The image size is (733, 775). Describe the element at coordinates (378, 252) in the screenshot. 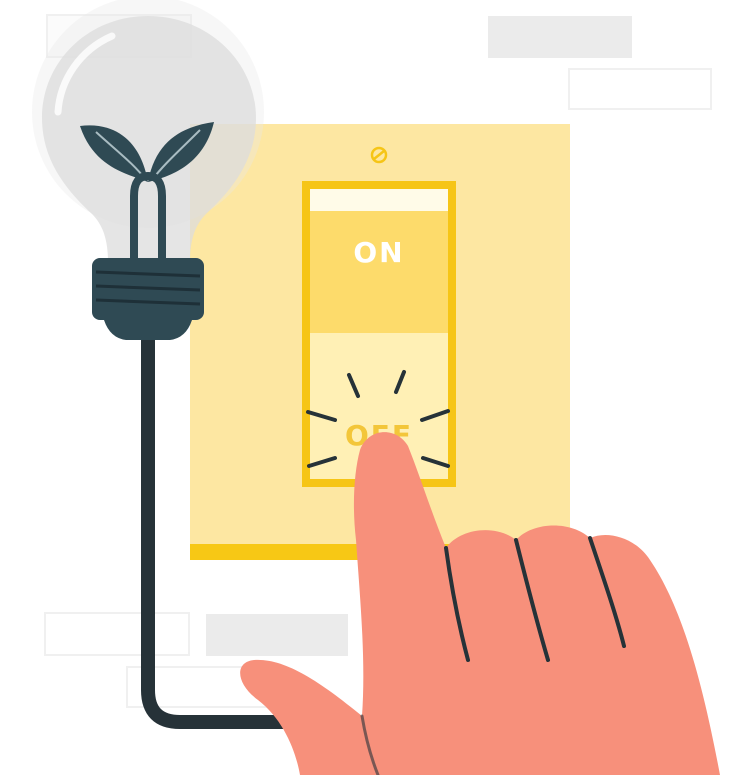

I see `switch-on-label: ON` at that location.